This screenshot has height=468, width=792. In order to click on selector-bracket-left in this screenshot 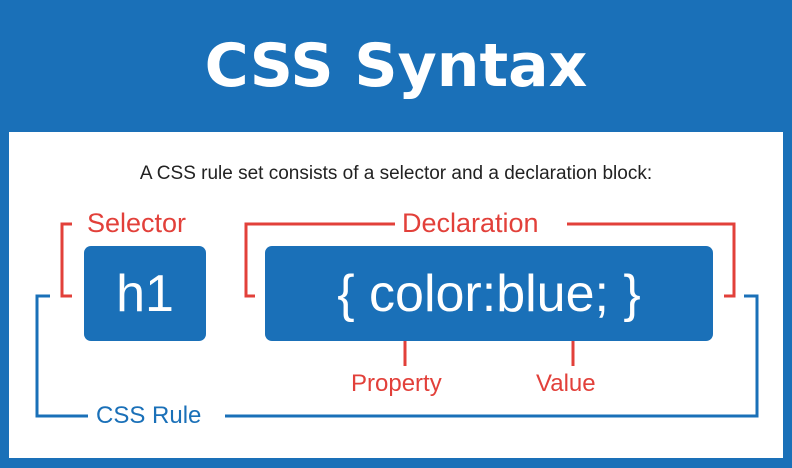, I will do `click(66, 260)`.